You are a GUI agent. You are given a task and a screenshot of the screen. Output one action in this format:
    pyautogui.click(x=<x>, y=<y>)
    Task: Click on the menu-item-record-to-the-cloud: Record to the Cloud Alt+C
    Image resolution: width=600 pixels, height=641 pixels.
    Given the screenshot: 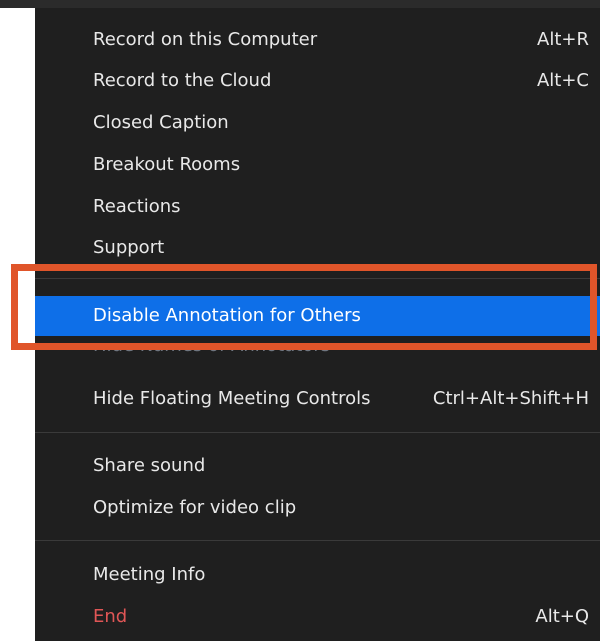 What is the action you would take?
    pyautogui.click(x=317, y=81)
    